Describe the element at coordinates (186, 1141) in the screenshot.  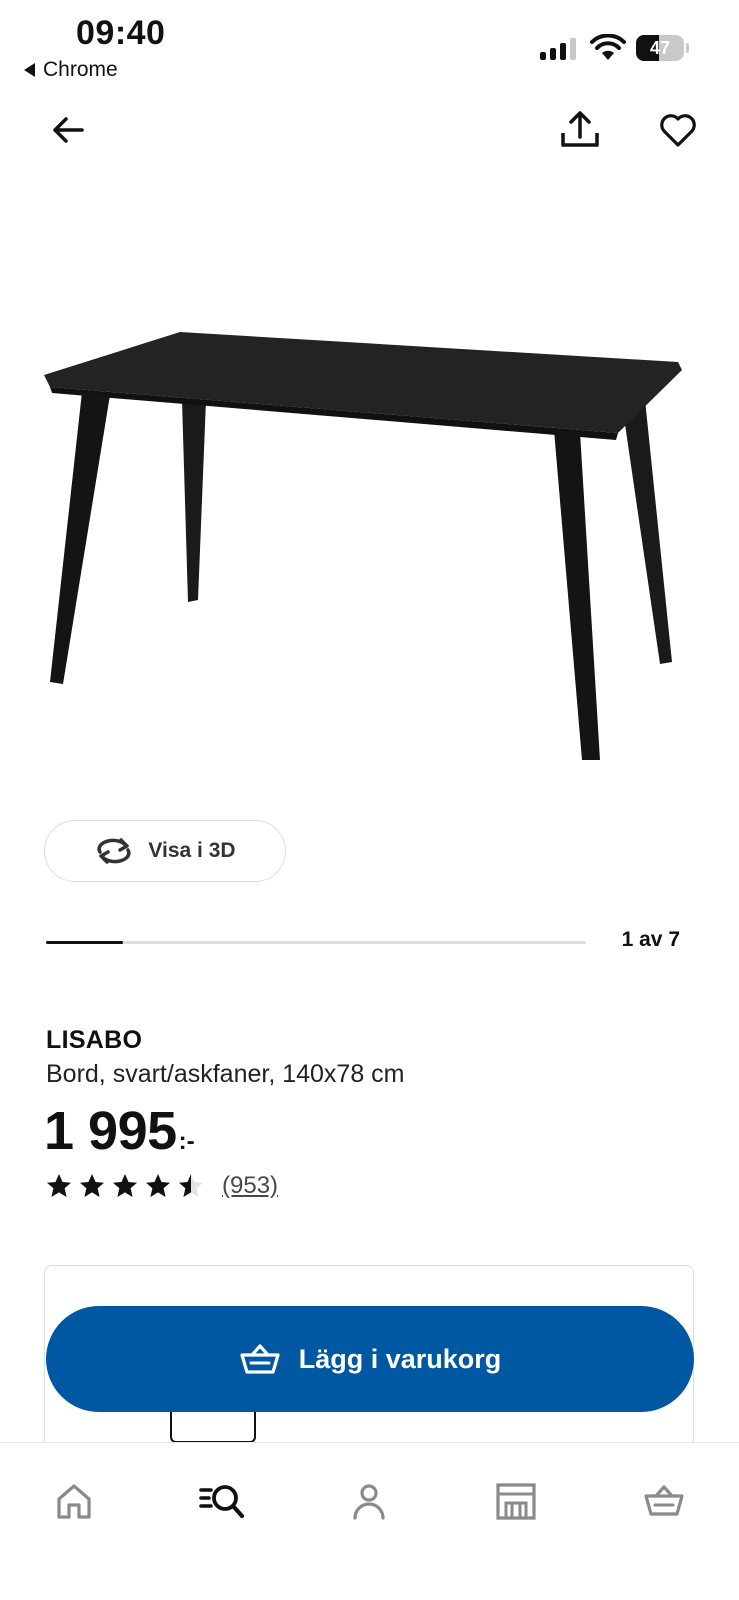
I see `price-suffix: :-` at that location.